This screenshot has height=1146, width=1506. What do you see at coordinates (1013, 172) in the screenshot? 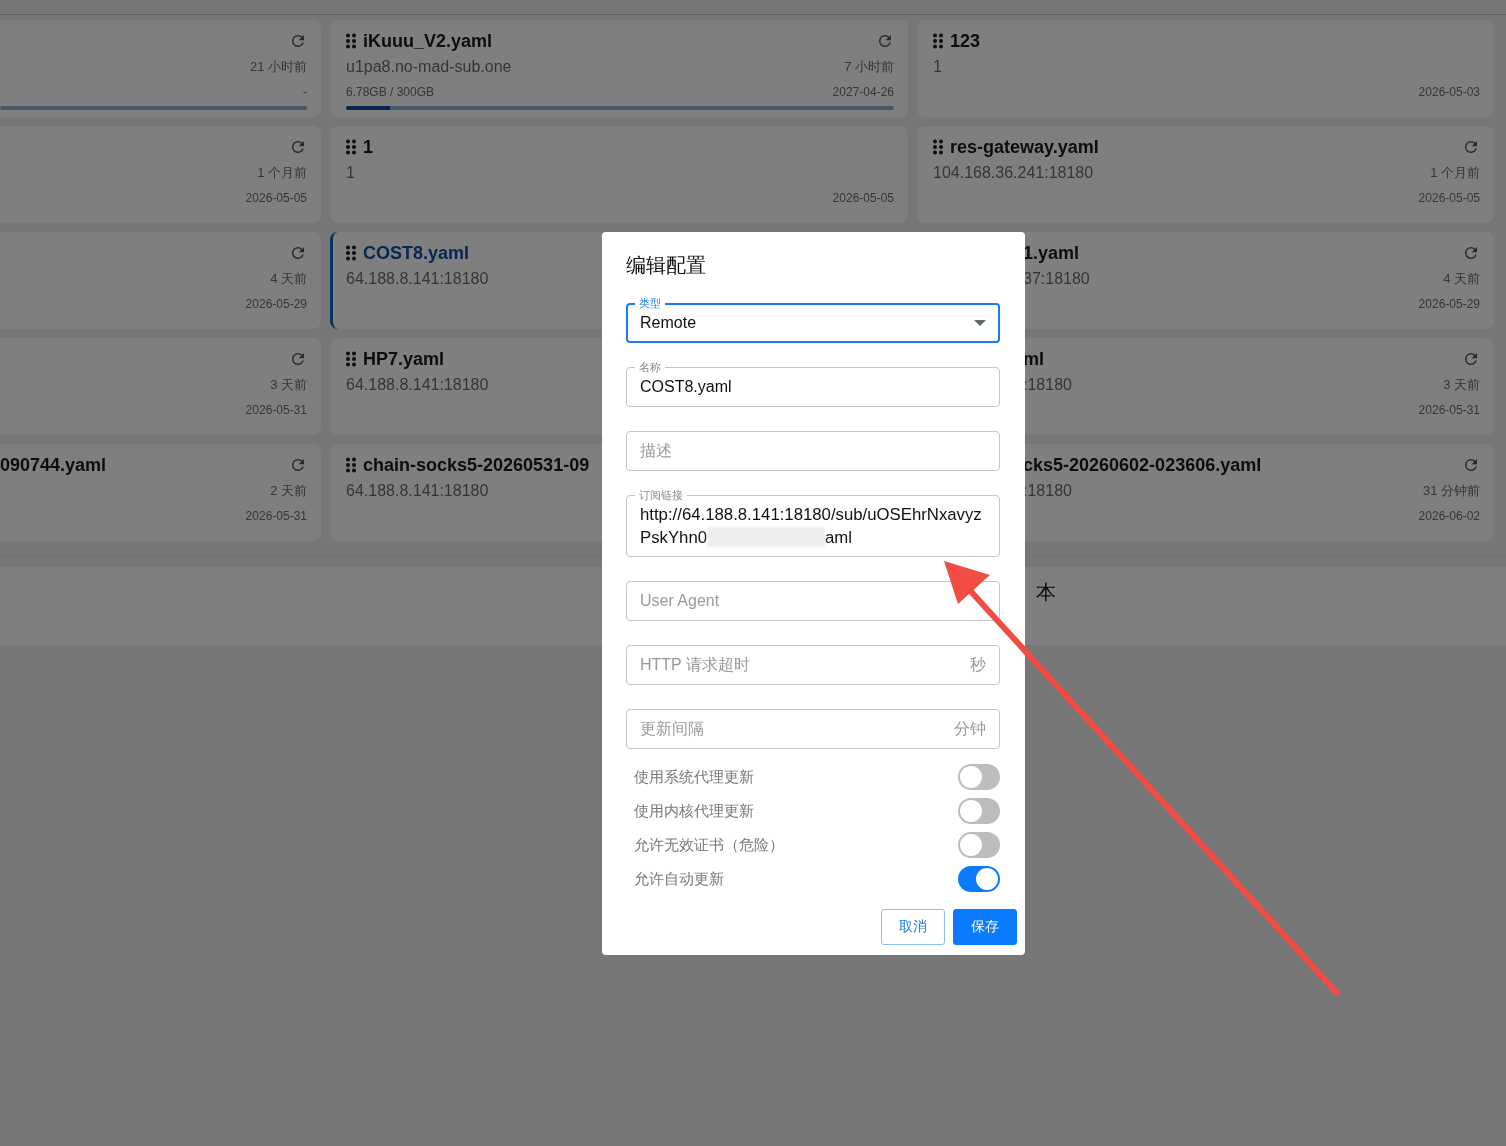
I see `profile-address: 104.168.36.241:18180` at bounding box center [1013, 172].